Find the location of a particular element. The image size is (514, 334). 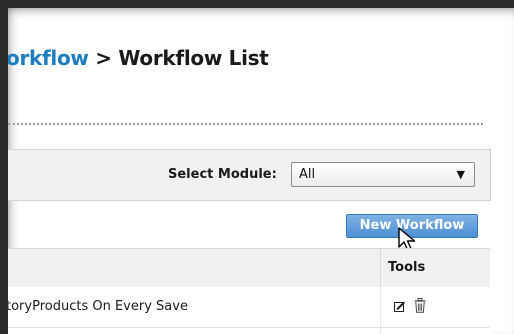

page-title: orkflow > Workflow List is located at coordinates (138, 58).